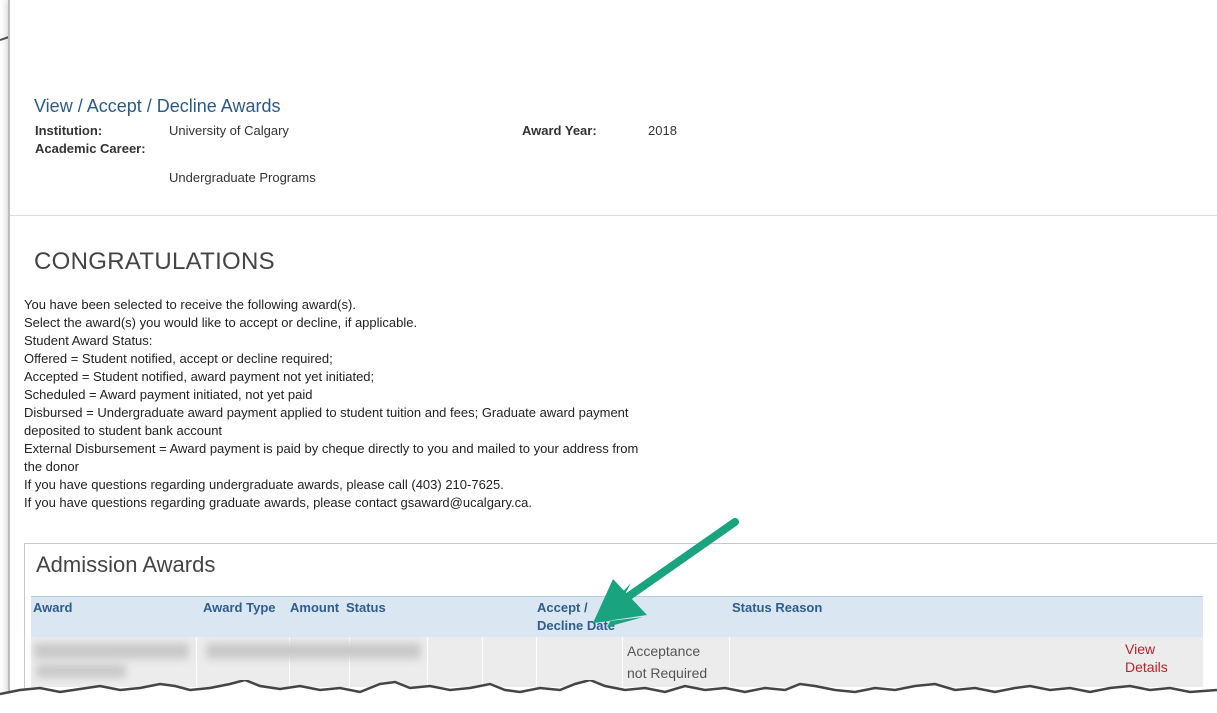  I want to click on column-award-type: Award Type, so click(239, 607).